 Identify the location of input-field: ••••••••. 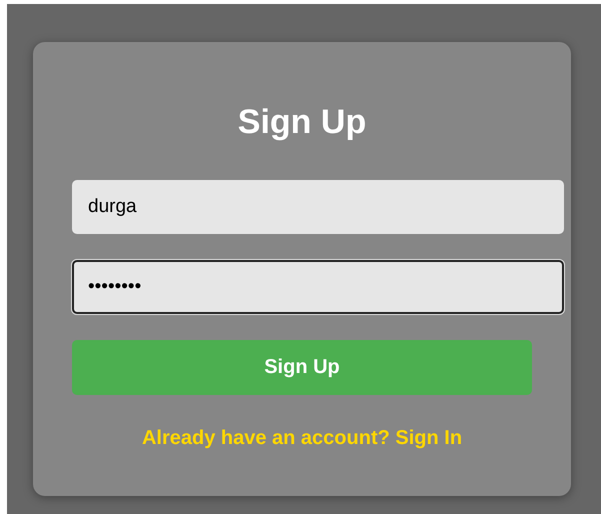
(318, 287).